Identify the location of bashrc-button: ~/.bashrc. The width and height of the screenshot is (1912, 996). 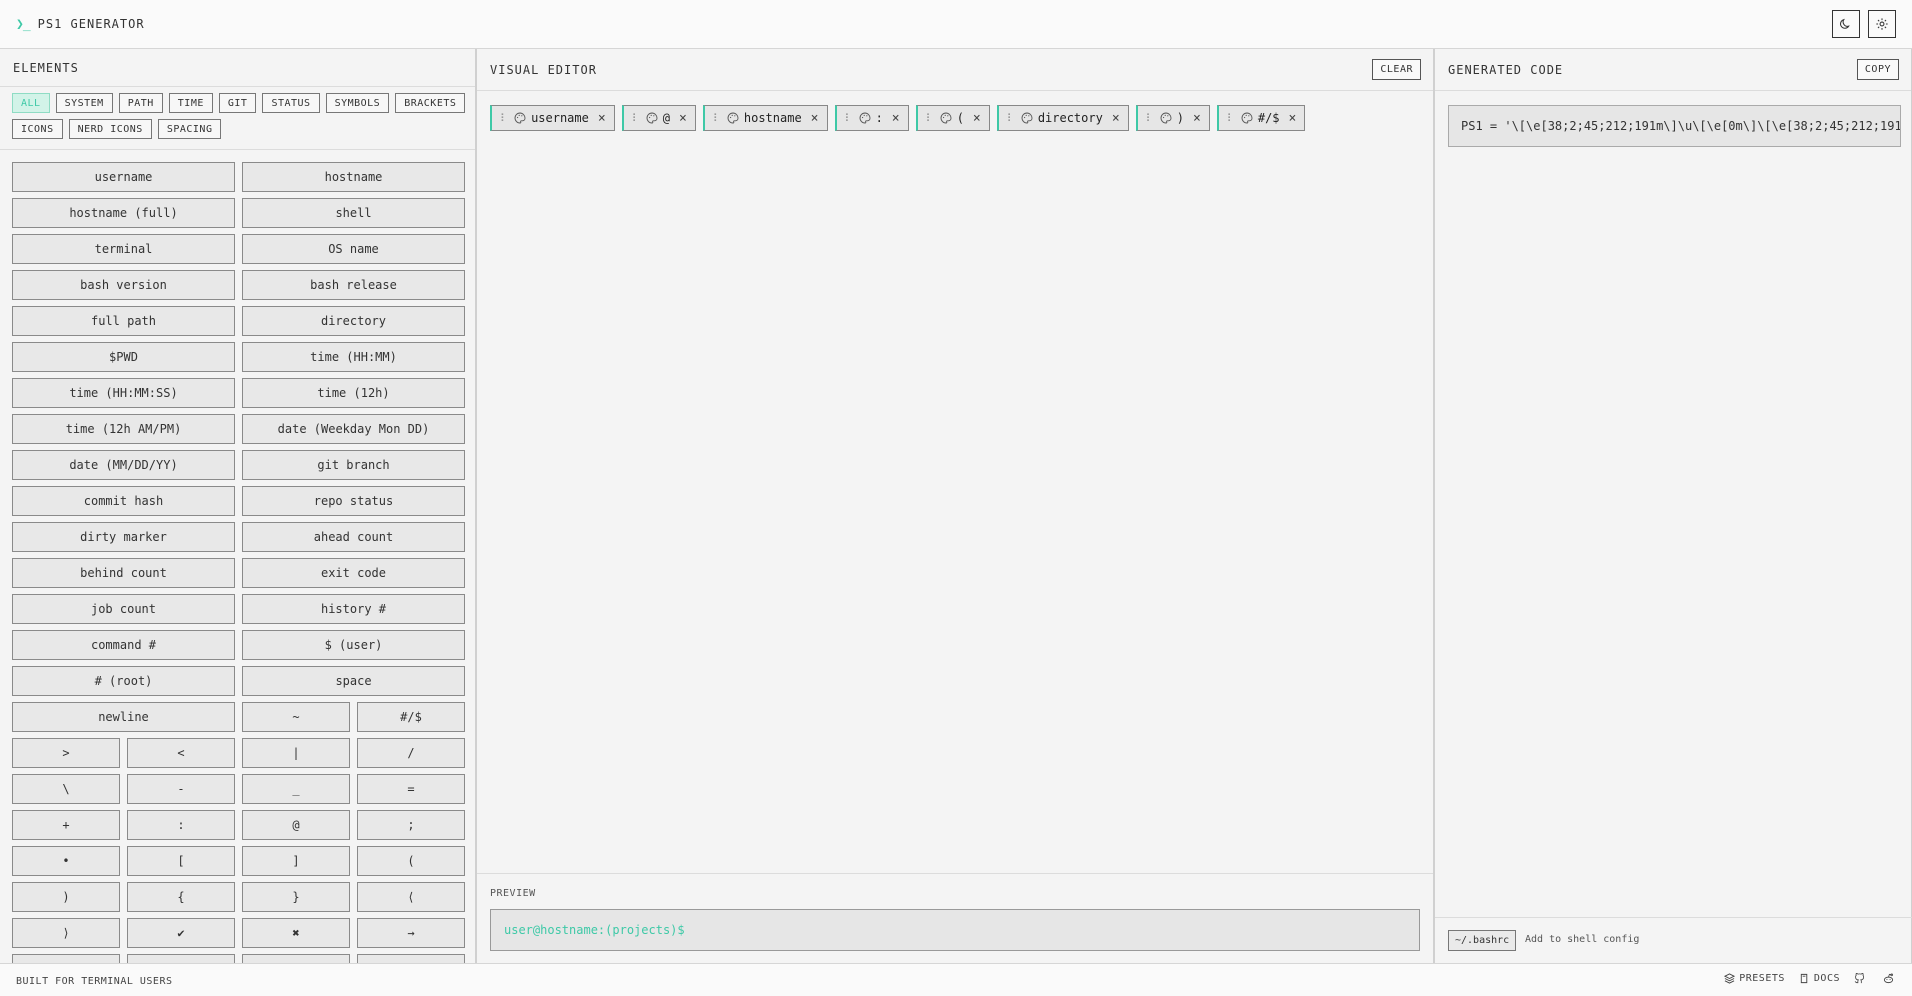
(1482, 940).